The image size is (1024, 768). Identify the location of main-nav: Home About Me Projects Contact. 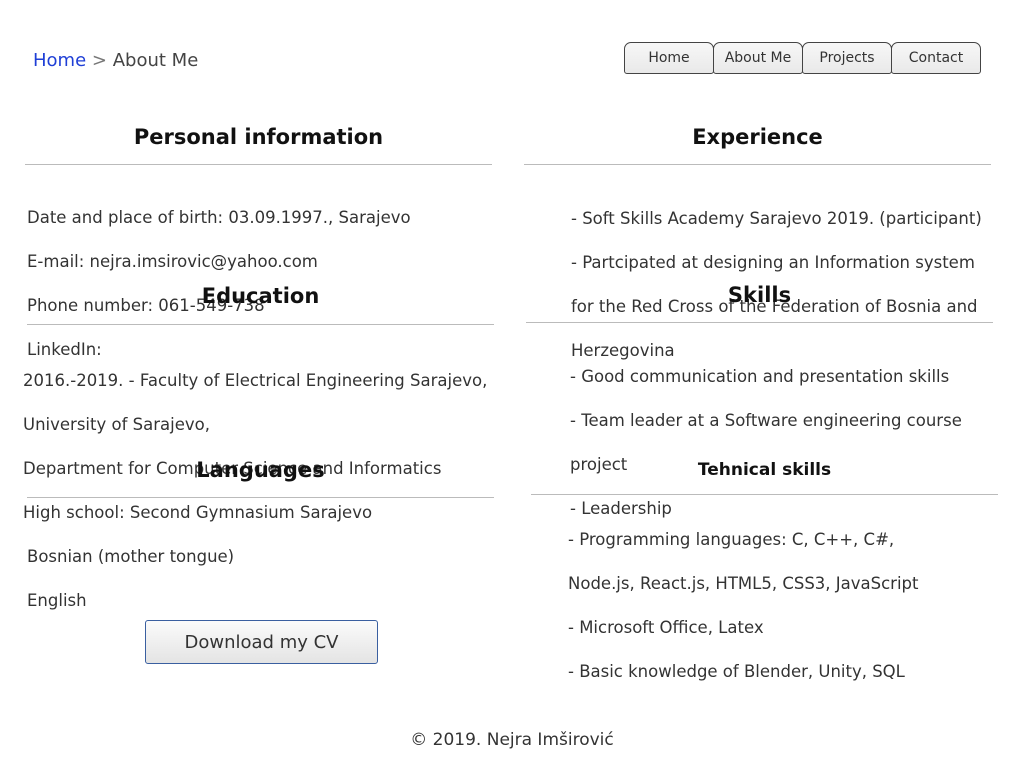
(802, 58).